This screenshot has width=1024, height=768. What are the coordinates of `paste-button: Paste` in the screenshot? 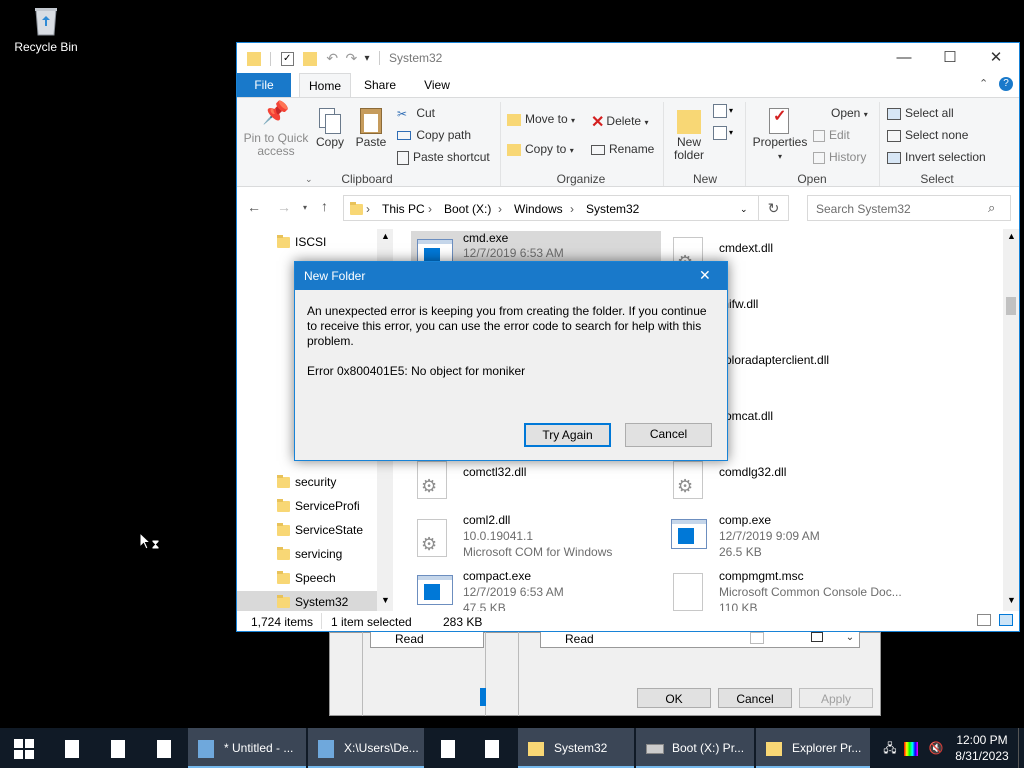 It's located at (371, 127).